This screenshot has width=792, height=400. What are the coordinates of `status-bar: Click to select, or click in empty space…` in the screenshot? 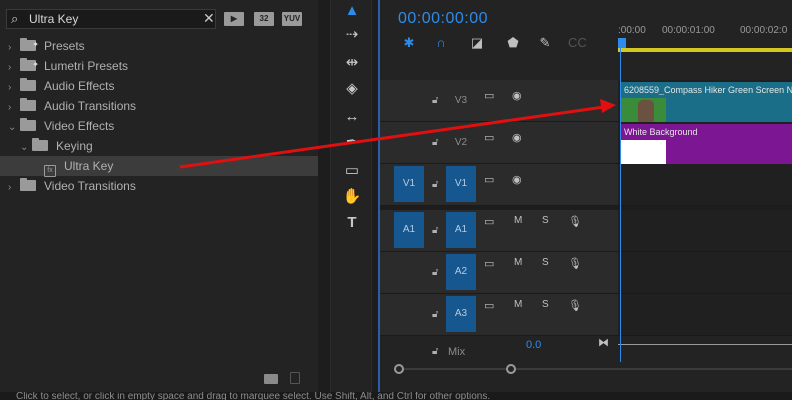 It's located at (396, 396).